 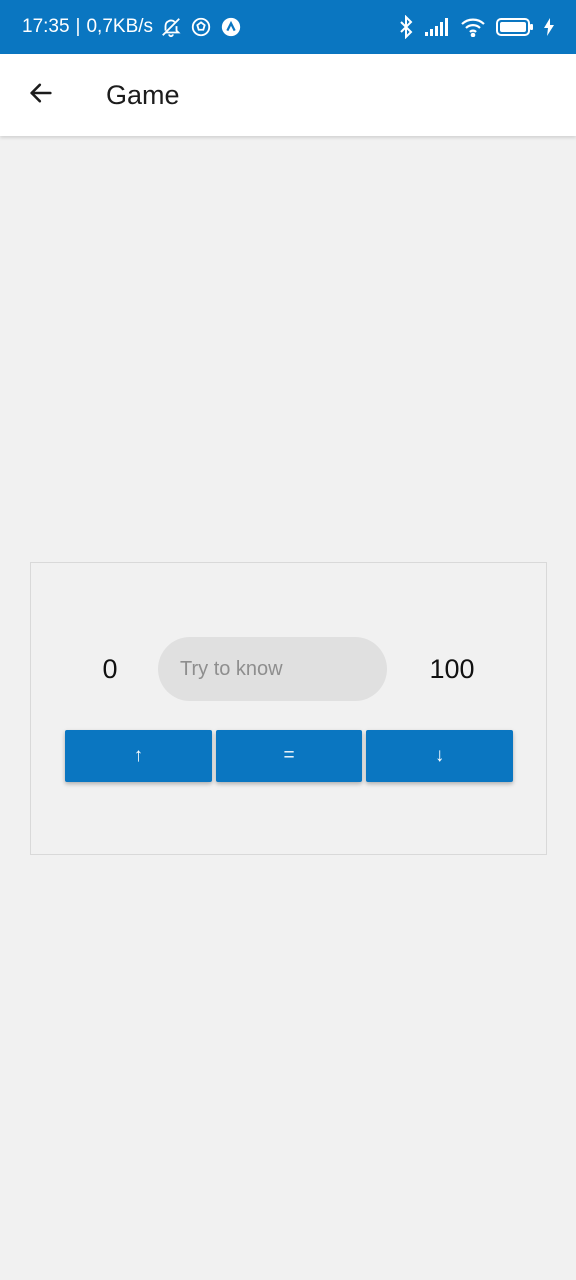 I want to click on back-button, so click(x=41, y=95).